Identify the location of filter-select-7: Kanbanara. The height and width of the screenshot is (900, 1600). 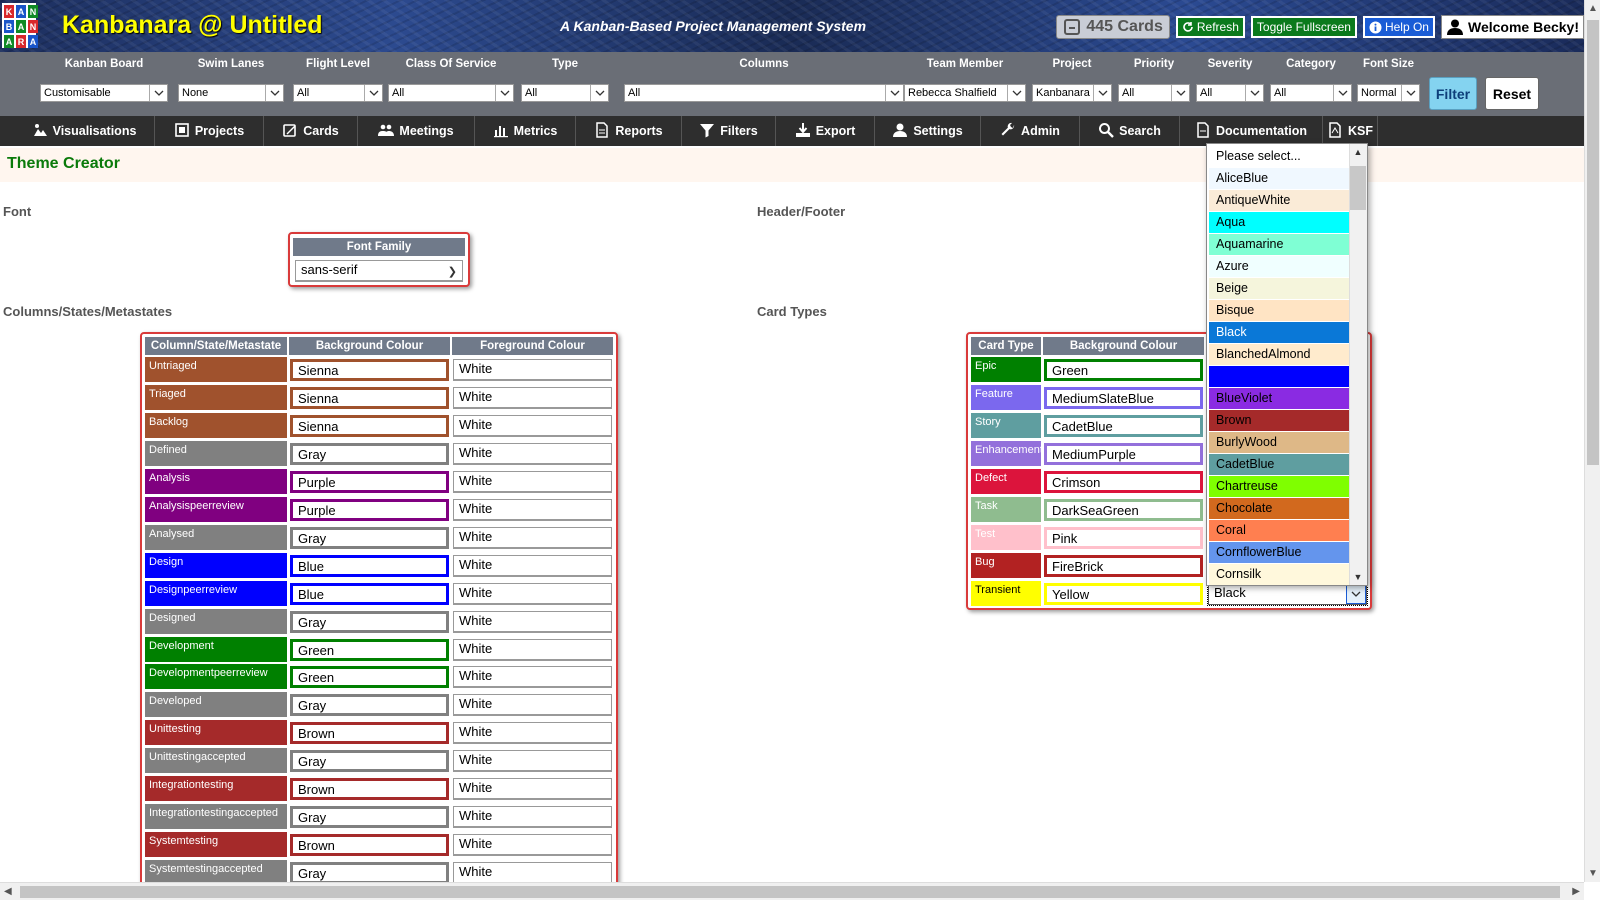
(1072, 93).